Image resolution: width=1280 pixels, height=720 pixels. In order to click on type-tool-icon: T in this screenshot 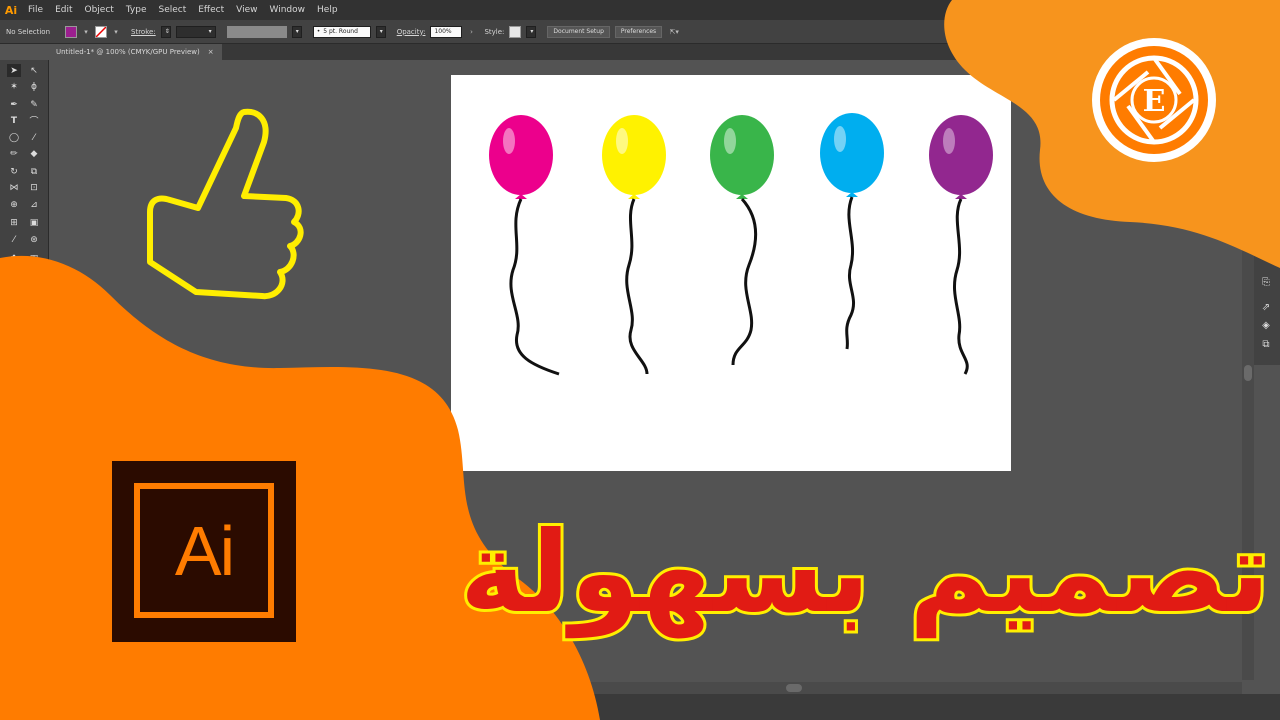, I will do `click(14, 120)`.